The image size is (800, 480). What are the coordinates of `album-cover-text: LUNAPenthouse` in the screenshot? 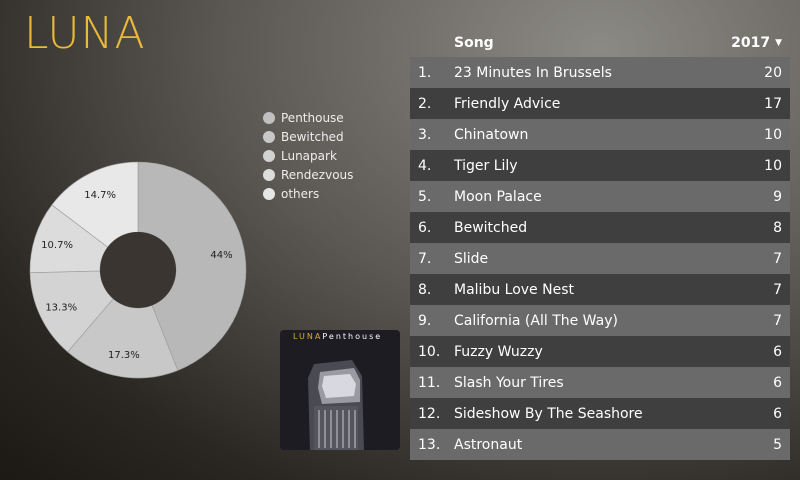 It's located at (337, 336).